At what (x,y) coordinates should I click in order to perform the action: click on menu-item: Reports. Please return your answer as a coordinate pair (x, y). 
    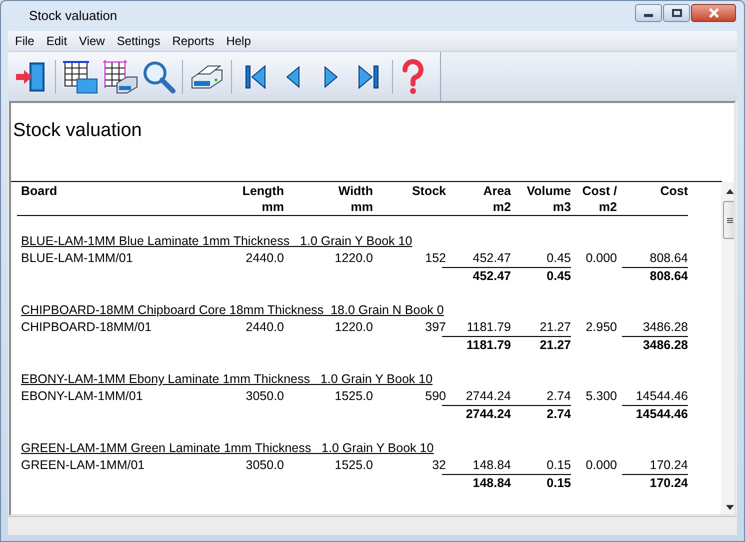
    Looking at the image, I should click on (193, 41).